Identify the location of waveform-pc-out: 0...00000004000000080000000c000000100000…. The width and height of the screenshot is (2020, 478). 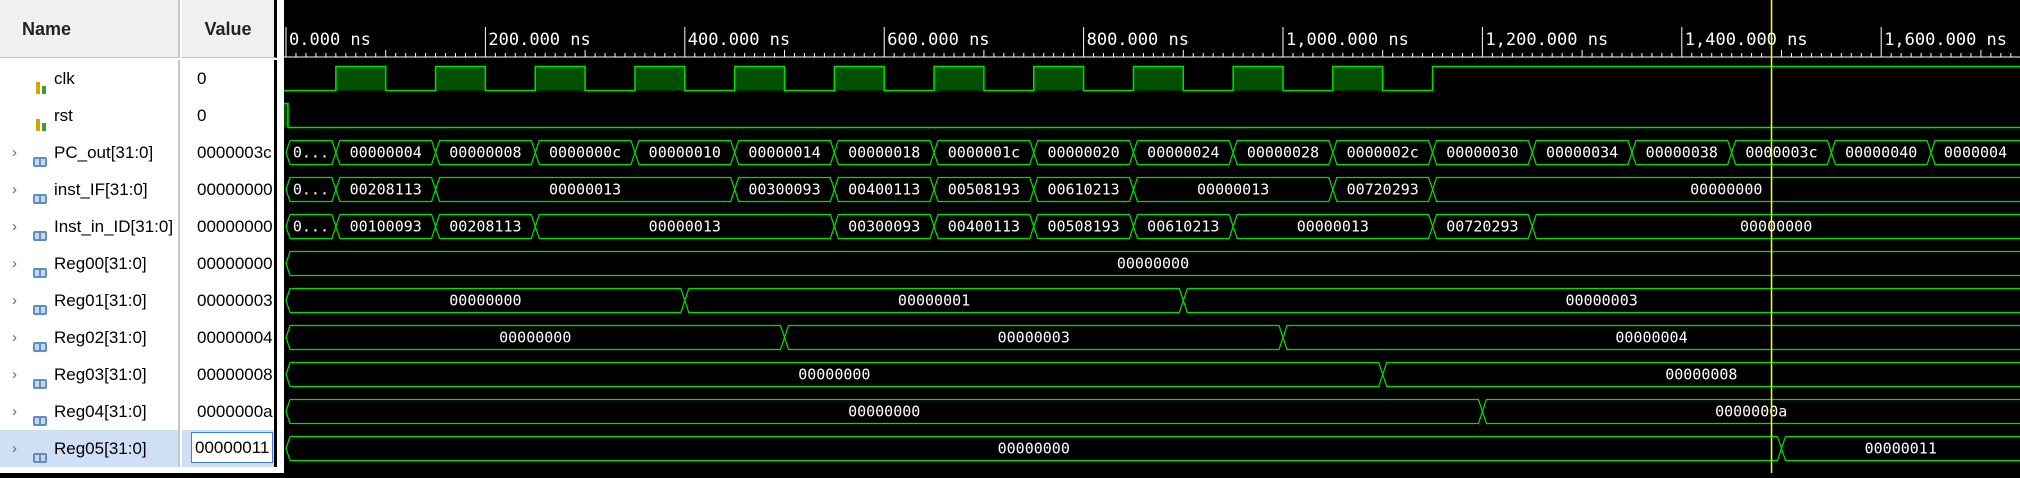
(1153, 153).